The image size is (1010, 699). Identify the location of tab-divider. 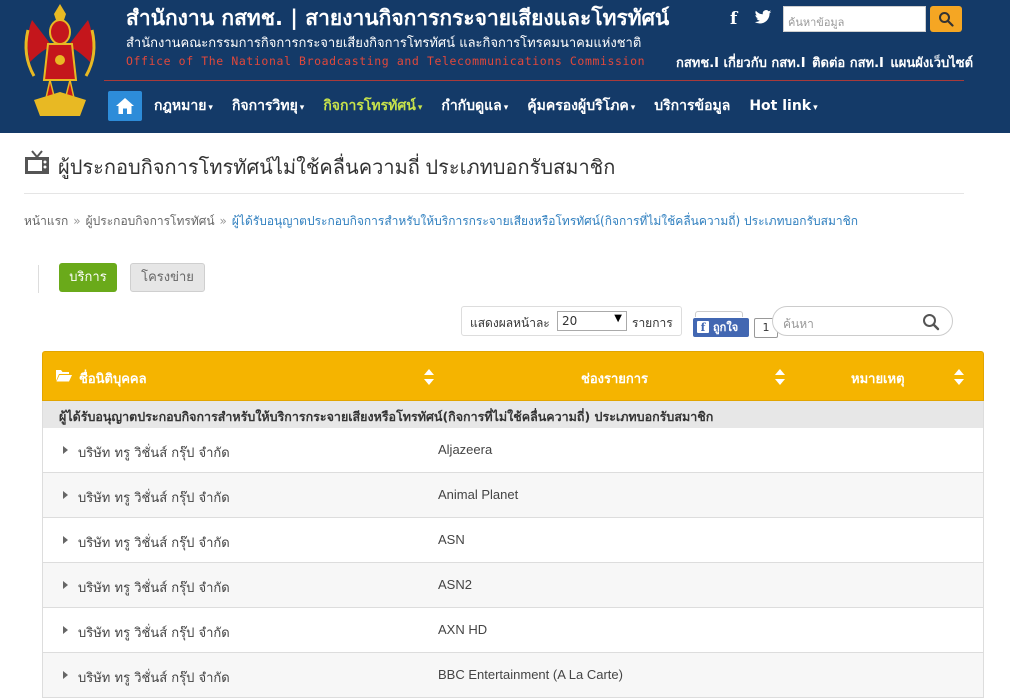
(38, 279).